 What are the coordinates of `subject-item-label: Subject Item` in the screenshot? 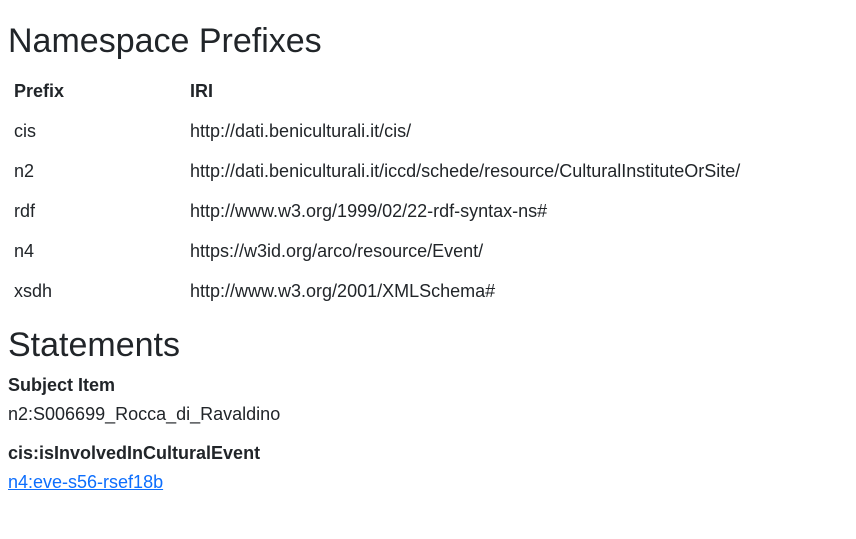 It's located at (62, 385).